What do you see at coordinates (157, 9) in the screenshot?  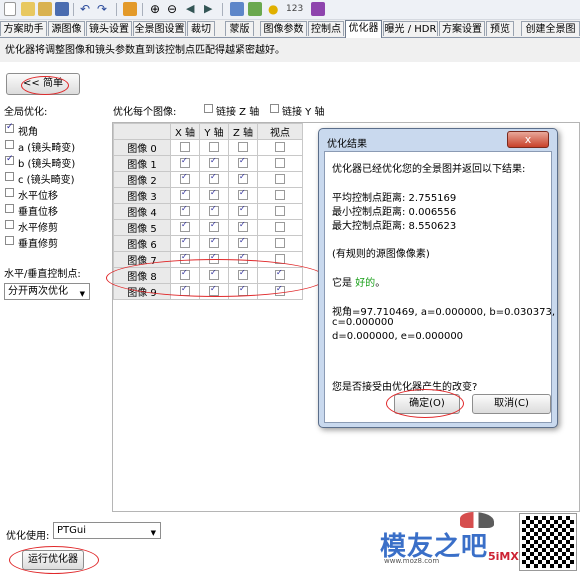 I see `zoom-in-icon: ⊕` at bounding box center [157, 9].